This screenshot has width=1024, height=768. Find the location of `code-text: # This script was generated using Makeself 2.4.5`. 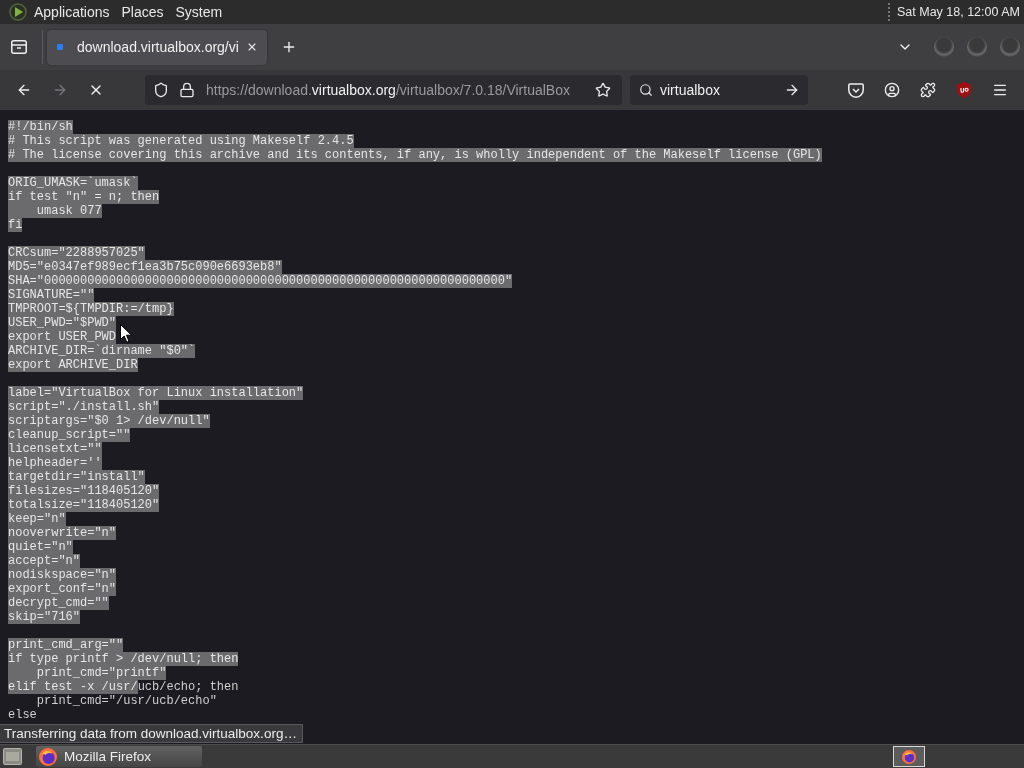

code-text: # This script was generated using Makeself 2.4.5 is located at coordinates (181, 141).